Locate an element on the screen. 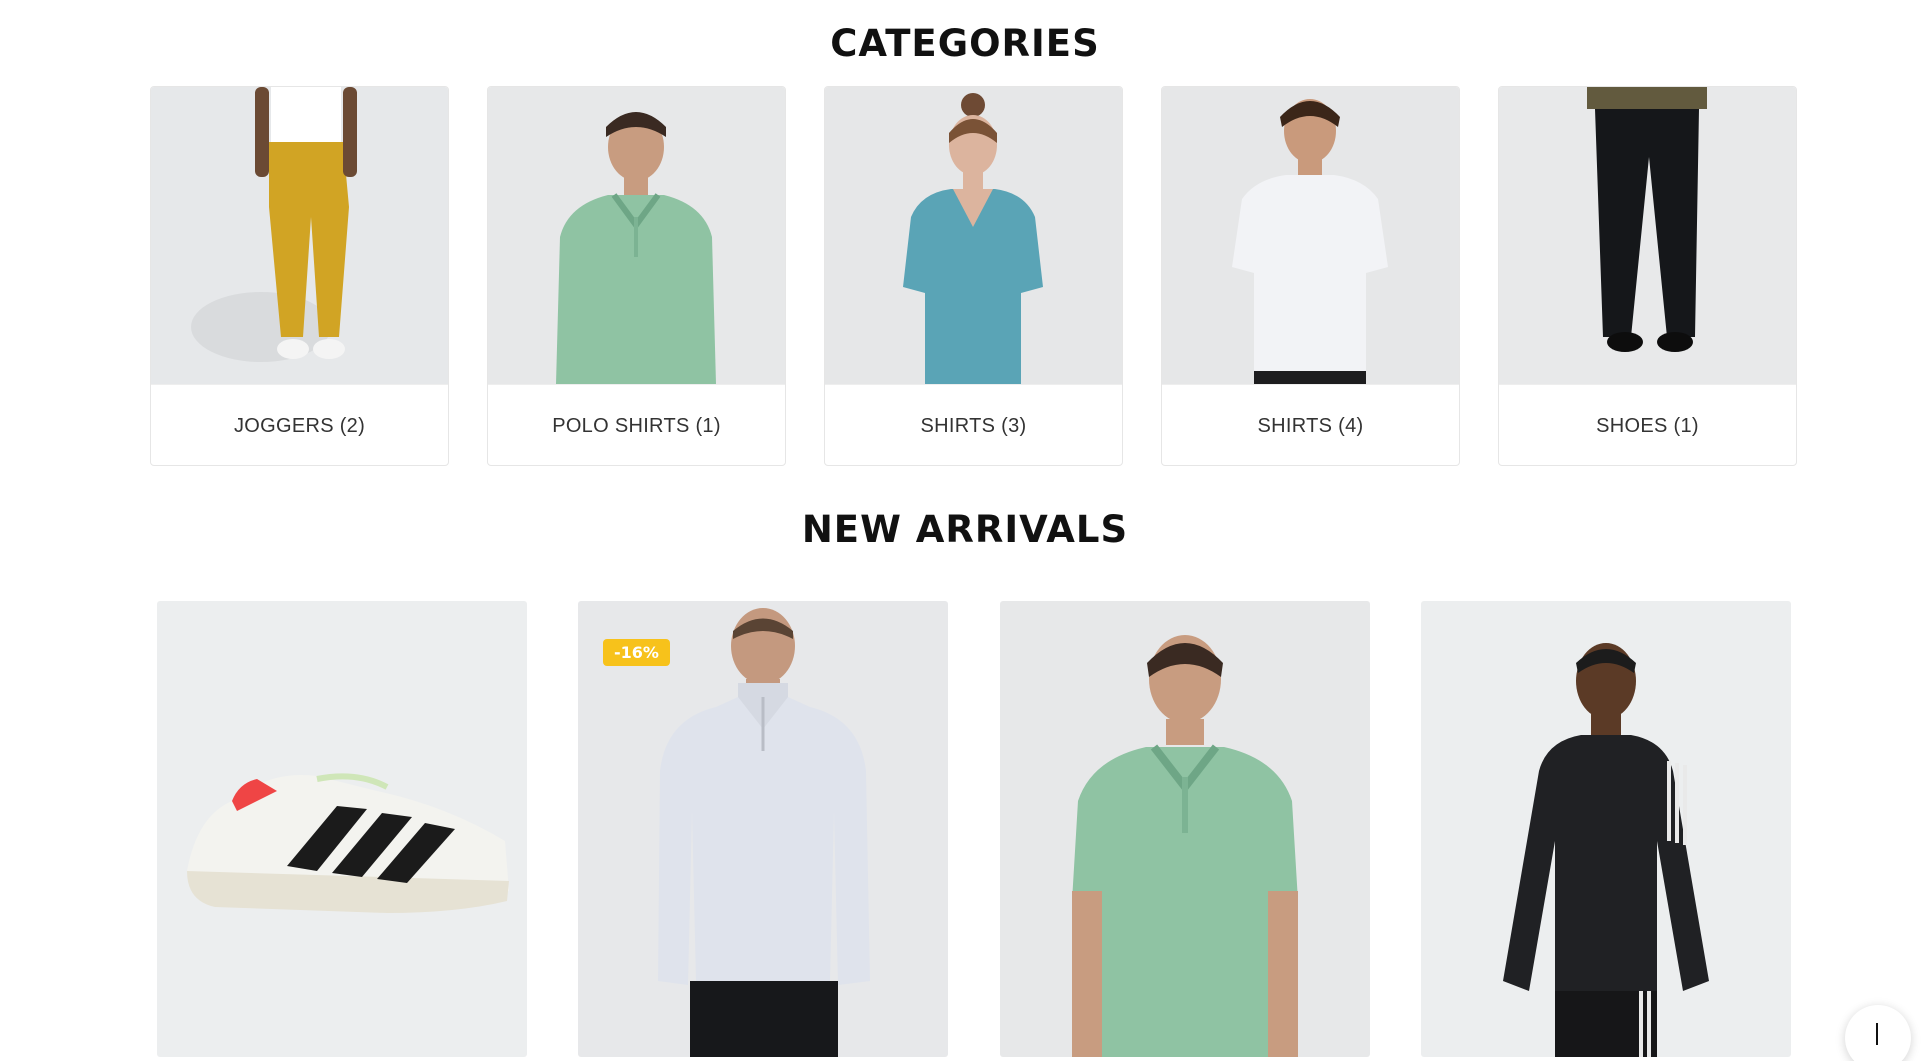 The image size is (1930, 1061). category-image-white-tee is located at coordinates (1310, 235).